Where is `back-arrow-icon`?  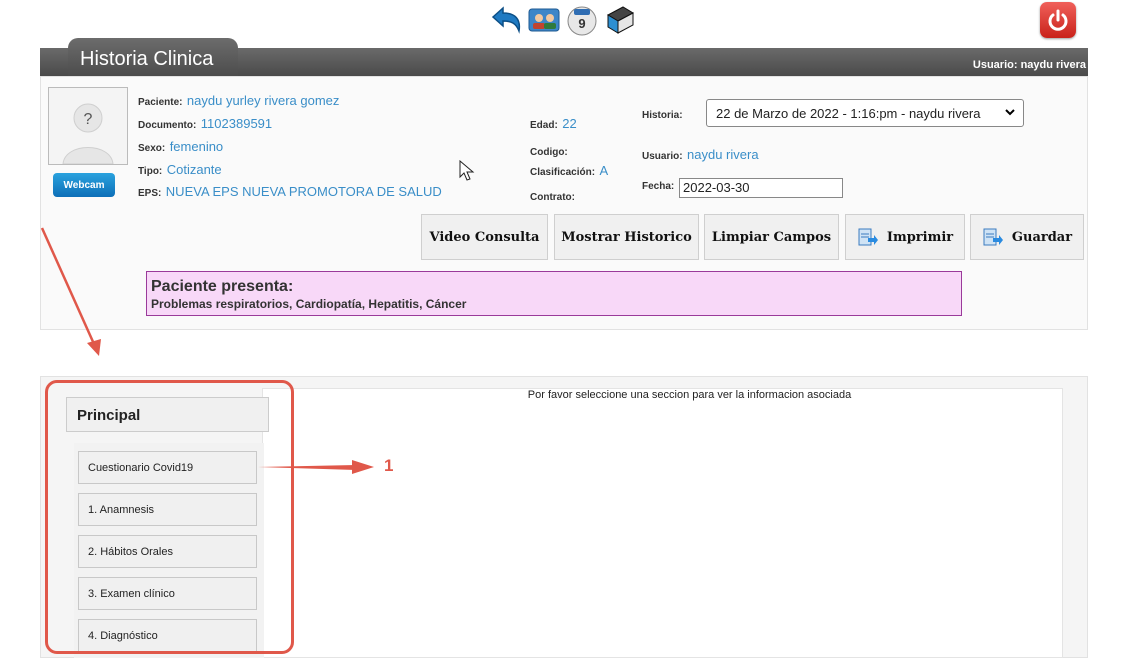
back-arrow-icon is located at coordinates (506, 20).